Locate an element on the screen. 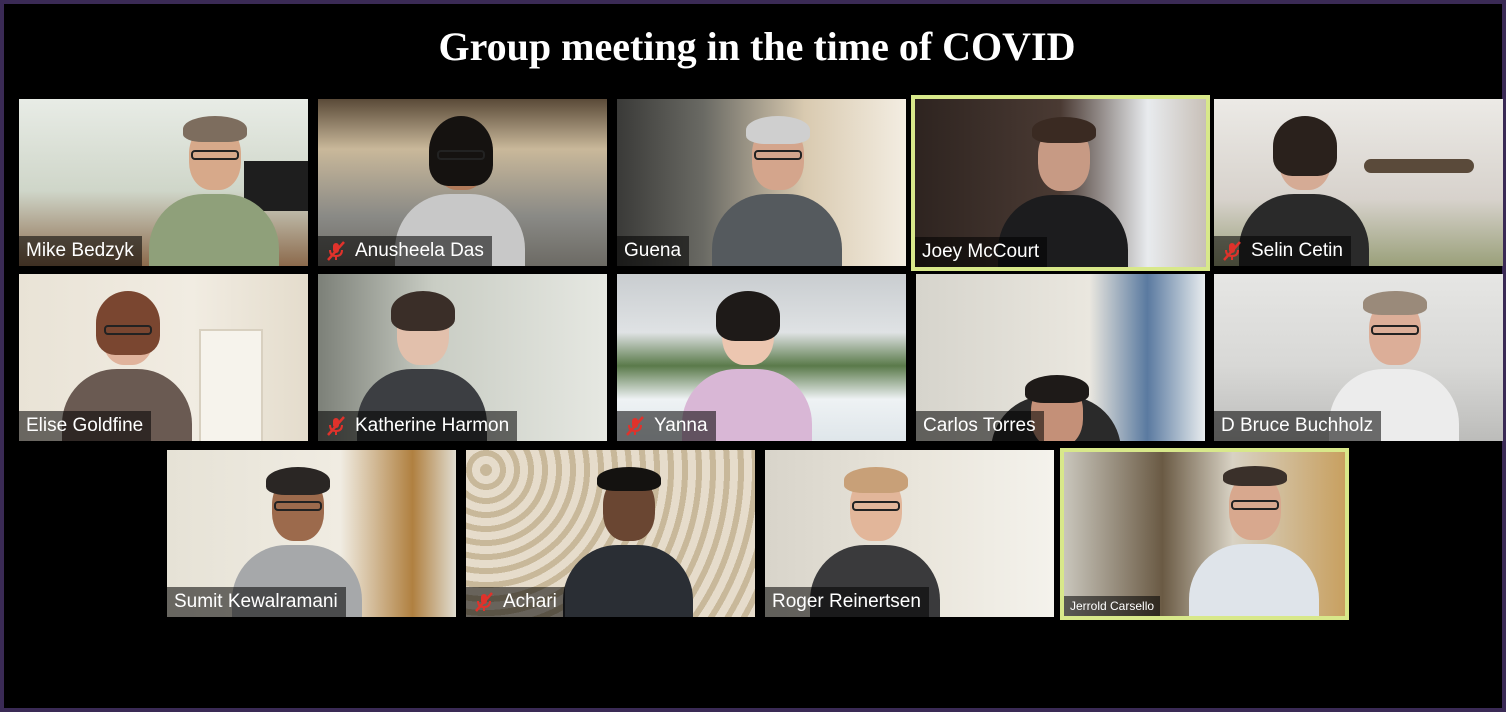 The height and width of the screenshot is (712, 1506). participant-name: Roger Reinertsen is located at coordinates (846, 601).